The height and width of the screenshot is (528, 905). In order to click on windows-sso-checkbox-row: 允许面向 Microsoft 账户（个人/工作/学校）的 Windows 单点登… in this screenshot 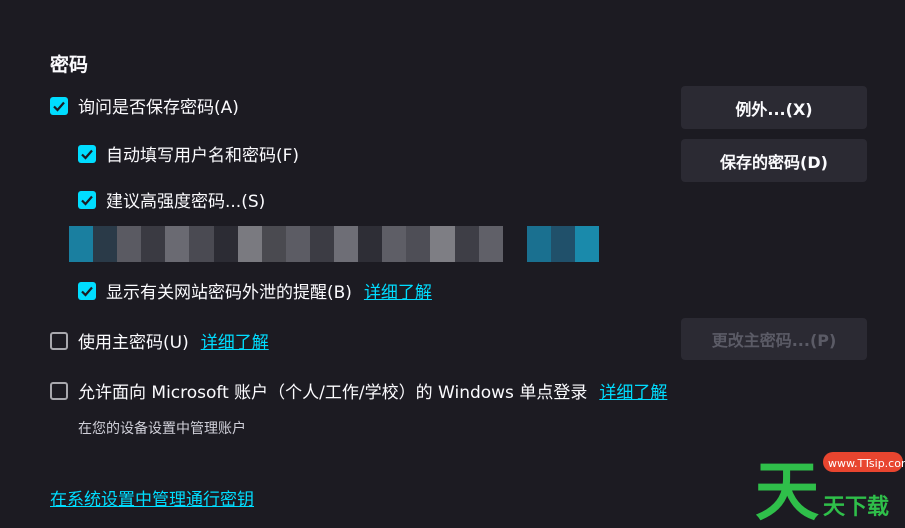, I will do `click(358, 390)`.